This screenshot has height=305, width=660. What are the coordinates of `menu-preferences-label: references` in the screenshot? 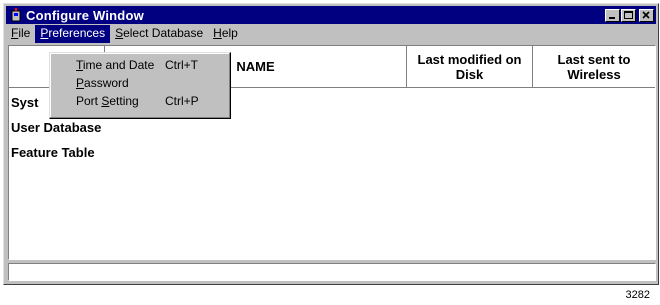 It's located at (77, 33).